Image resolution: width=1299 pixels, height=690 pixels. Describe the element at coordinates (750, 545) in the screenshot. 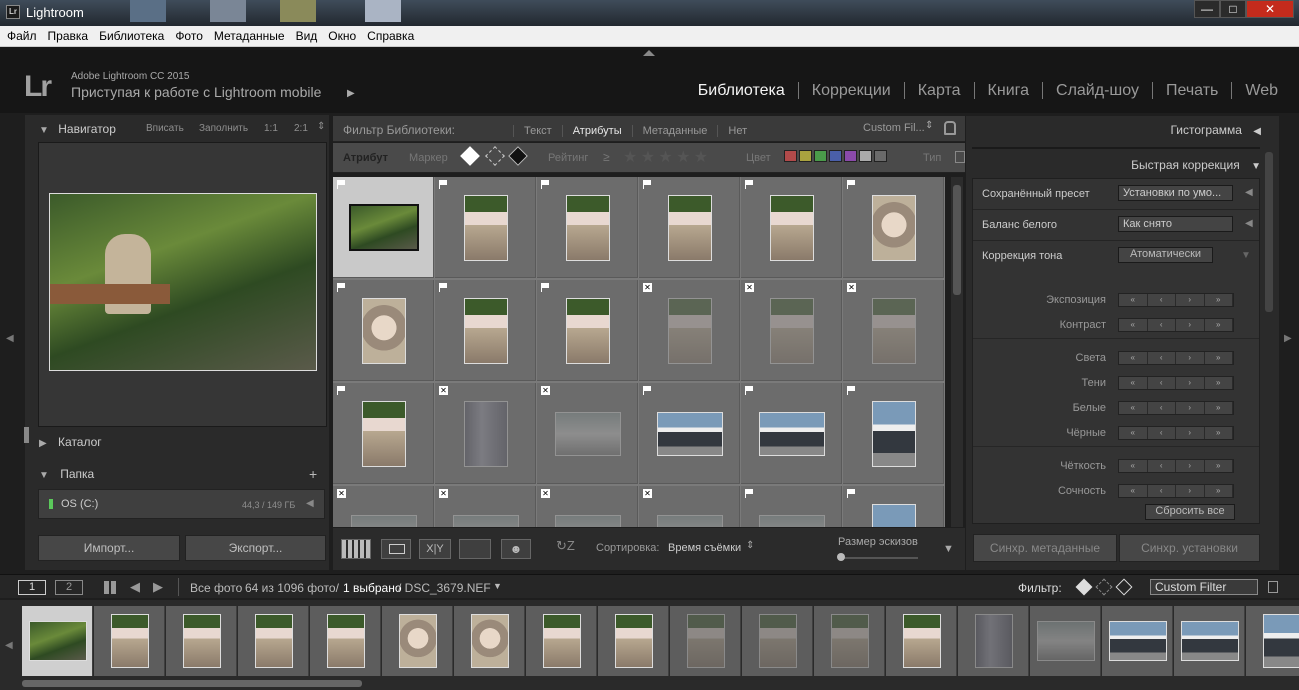

I see `sort-stepper-icon: ⇕` at that location.